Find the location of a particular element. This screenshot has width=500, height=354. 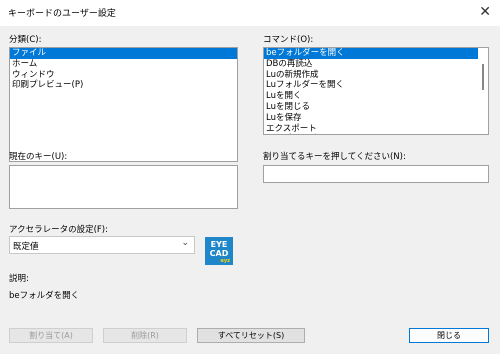

description-label: 説明: is located at coordinates (19, 279).